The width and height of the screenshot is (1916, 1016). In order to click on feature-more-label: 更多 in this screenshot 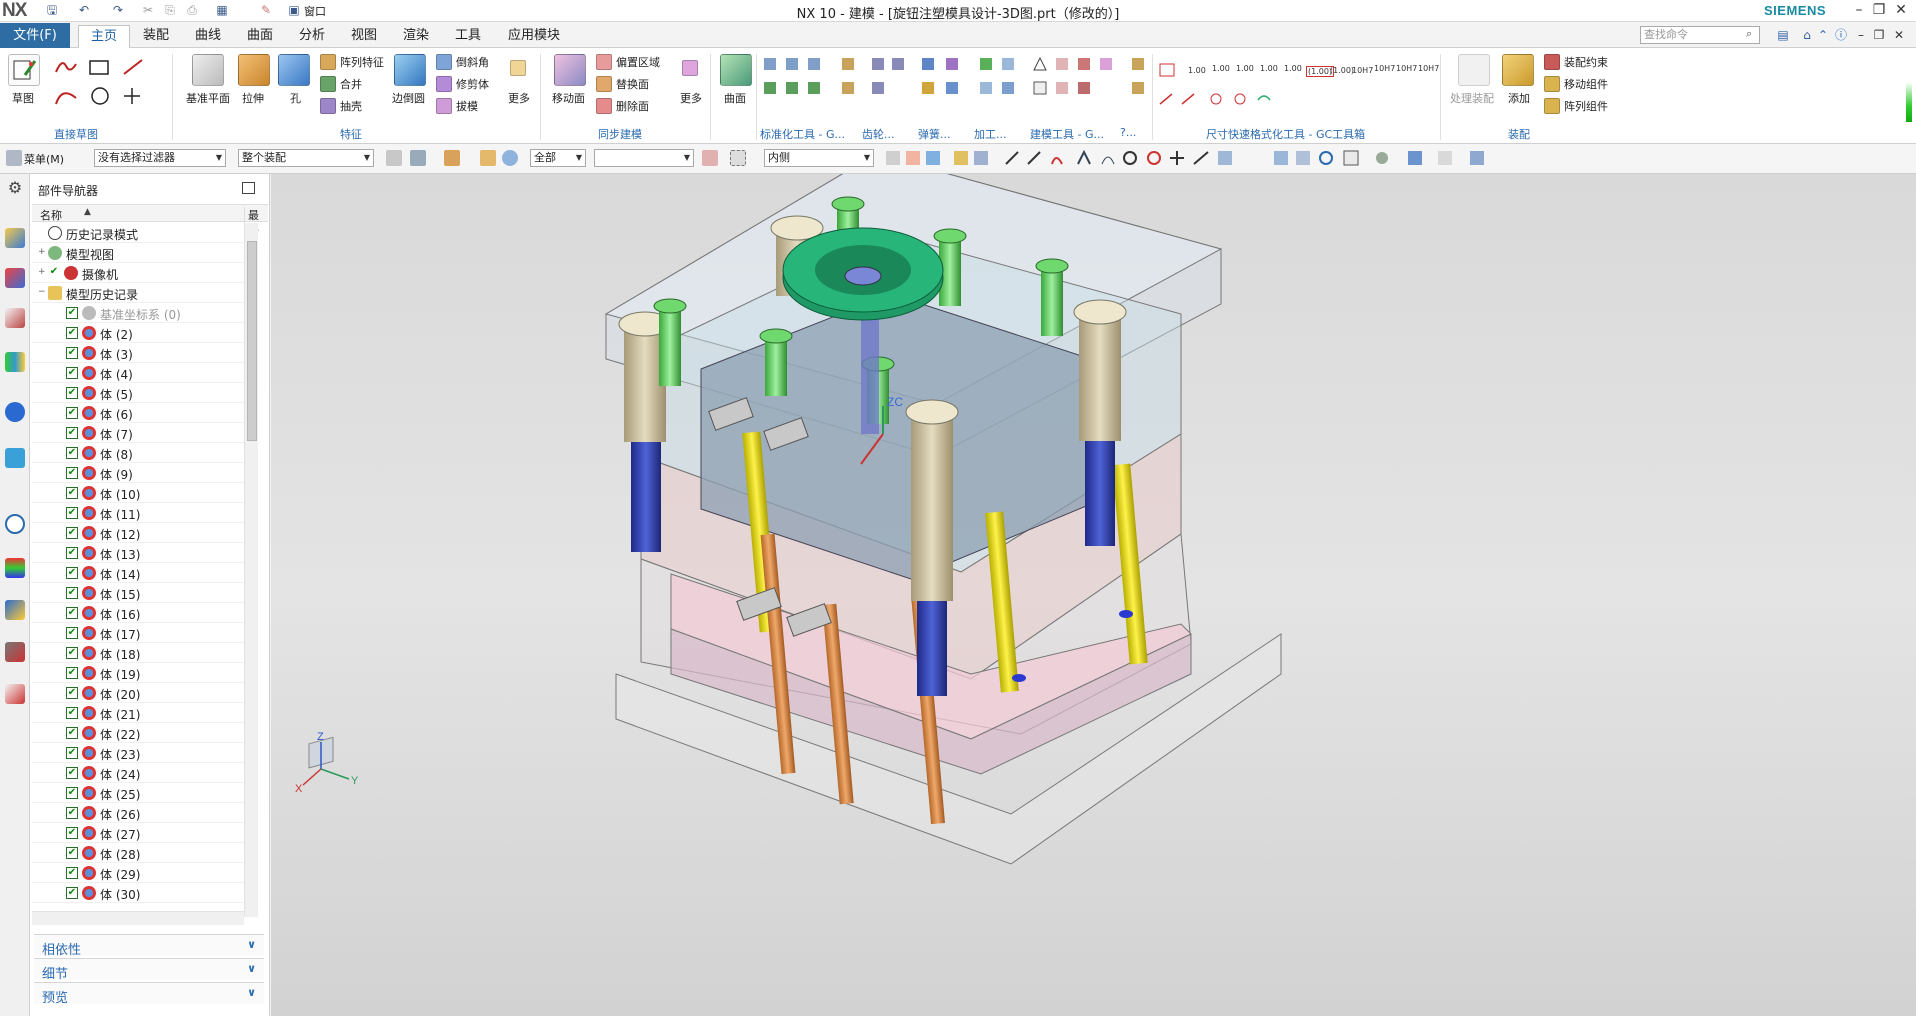, I will do `click(519, 98)`.